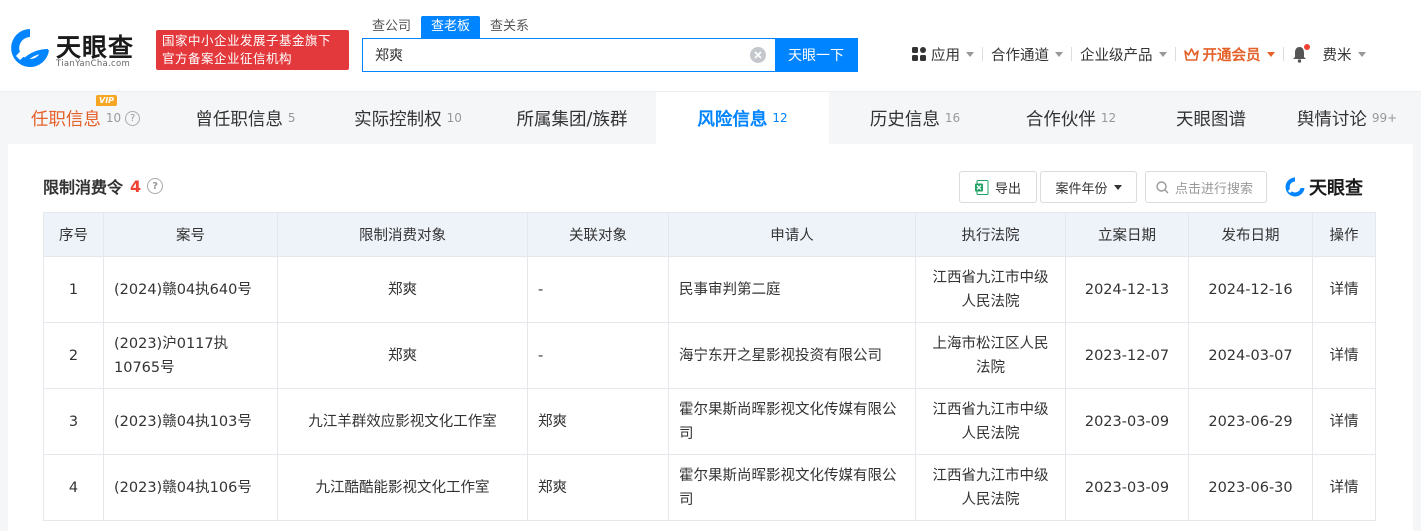 The image size is (1421, 531). What do you see at coordinates (190, 487) in the screenshot?
I see `case-number-link: (2023)赣04执106号` at bounding box center [190, 487].